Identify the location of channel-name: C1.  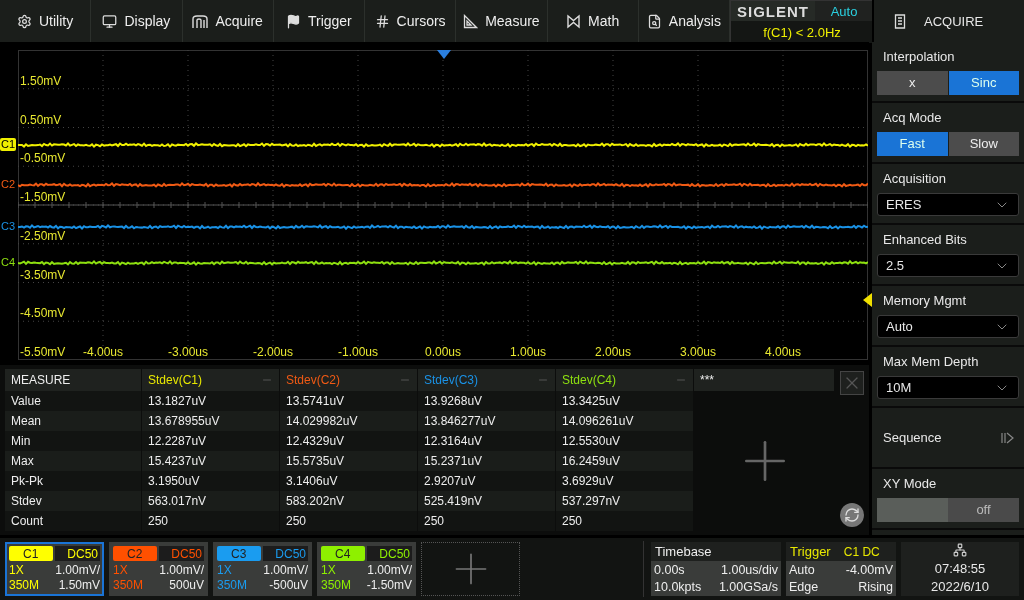
(31, 554).